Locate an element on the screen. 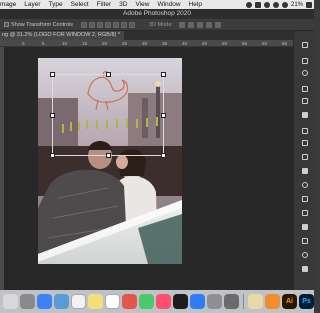  eyedropper-icon is located at coordinates (304, 114).